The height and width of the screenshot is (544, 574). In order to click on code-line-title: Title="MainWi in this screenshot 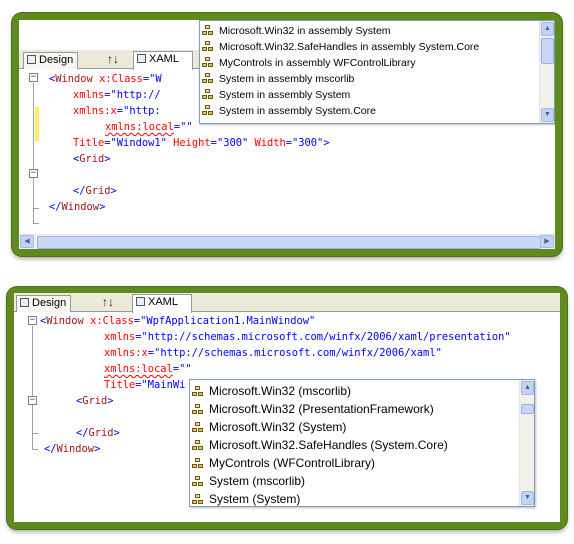, I will do `click(145, 385)`.